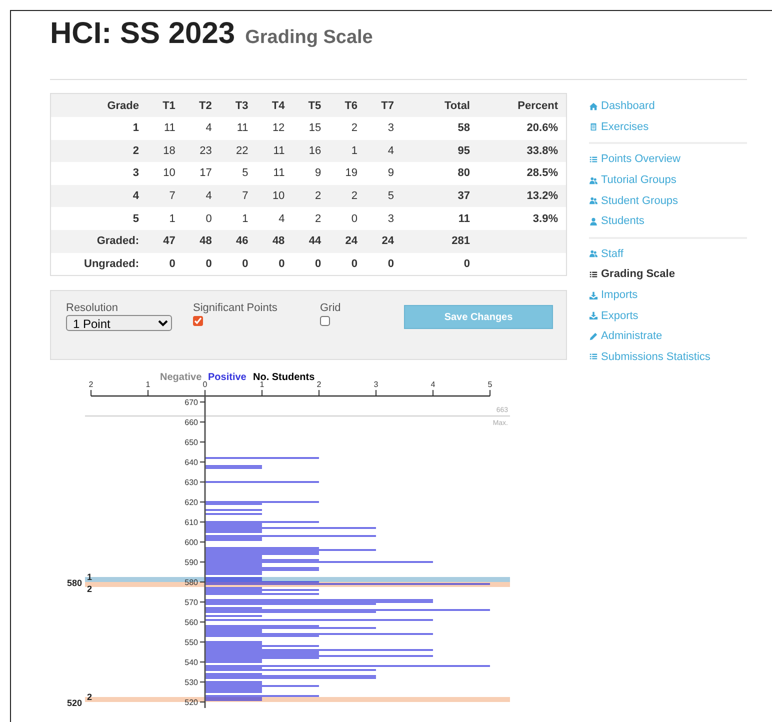 Image resolution: width=772 pixels, height=722 pixels. What do you see at coordinates (74, 703) in the screenshot?
I see `boundary-value: 520` at bounding box center [74, 703].